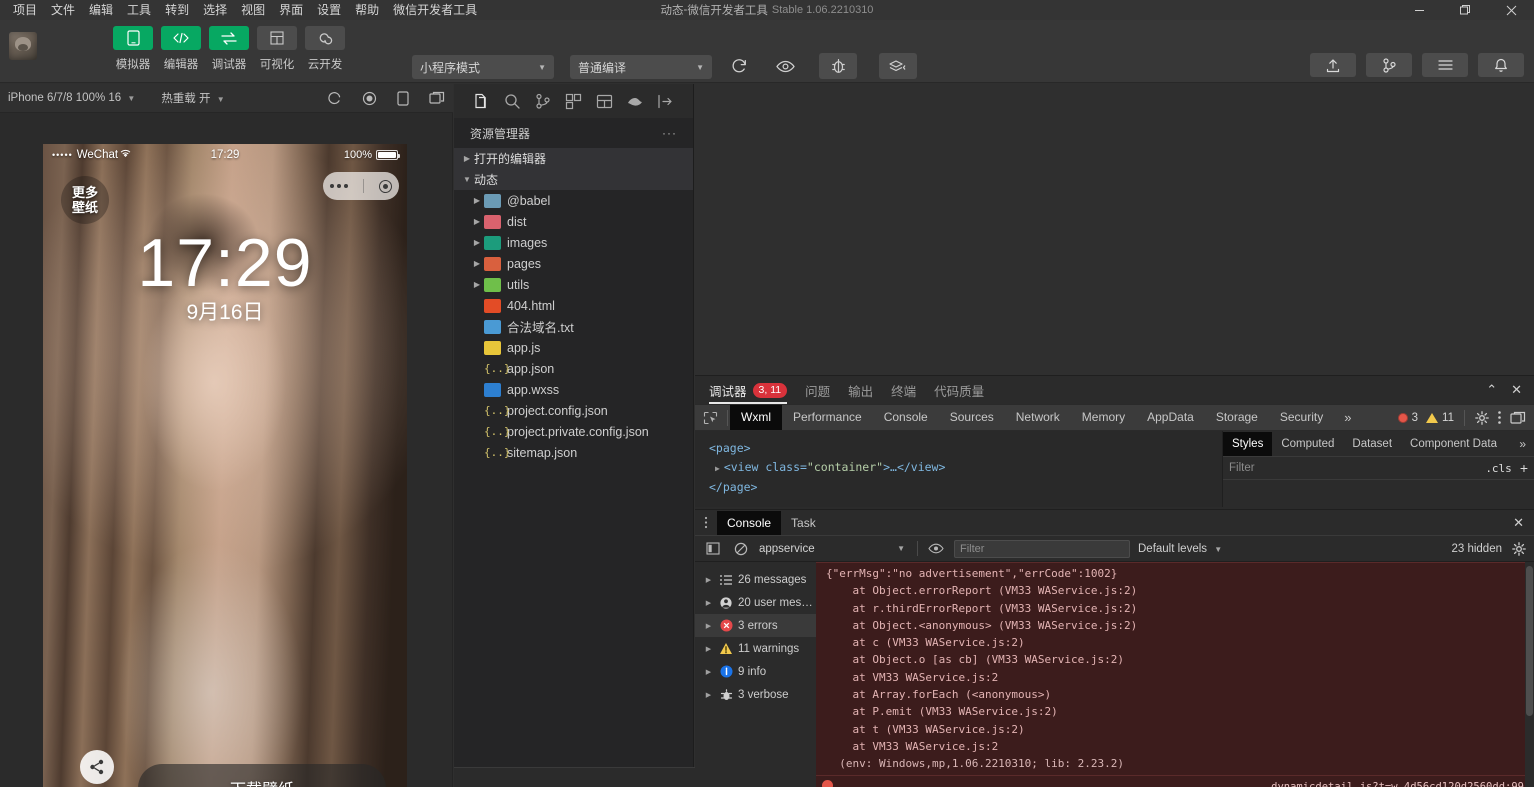  Describe the element at coordinates (573, 305) in the screenshot. I see `tree-row-404-html: ▶ 404.html` at that location.